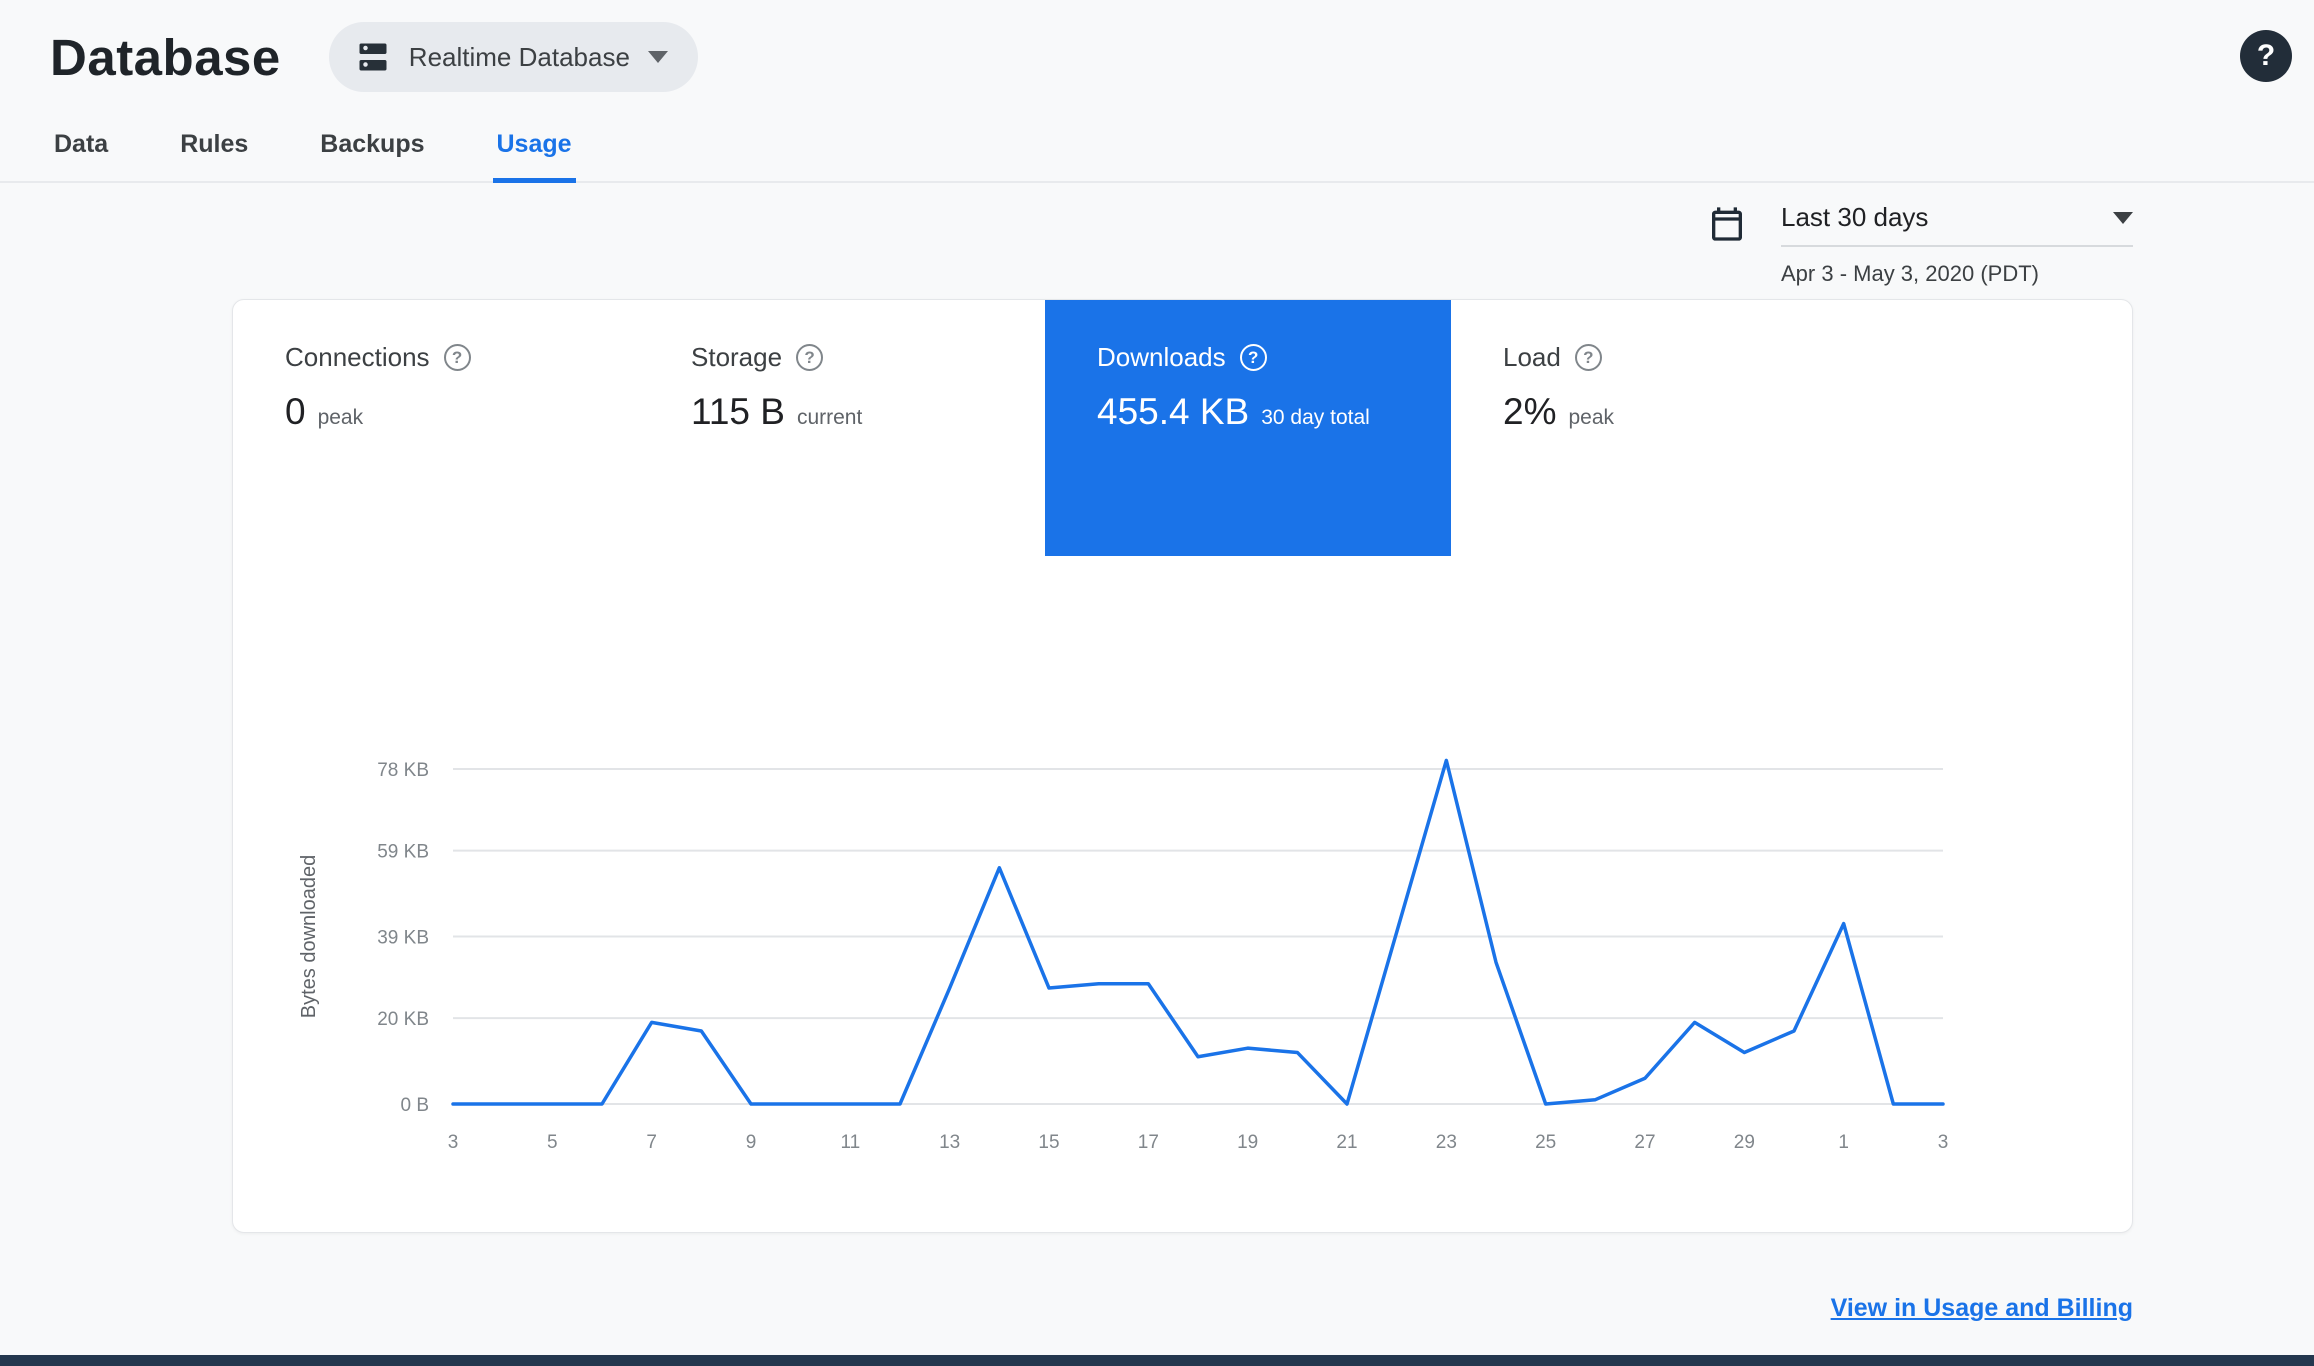  Describe the element at coordinates (457, 357) in the screenshot. I see `connections-help-icon: ?` at that location.